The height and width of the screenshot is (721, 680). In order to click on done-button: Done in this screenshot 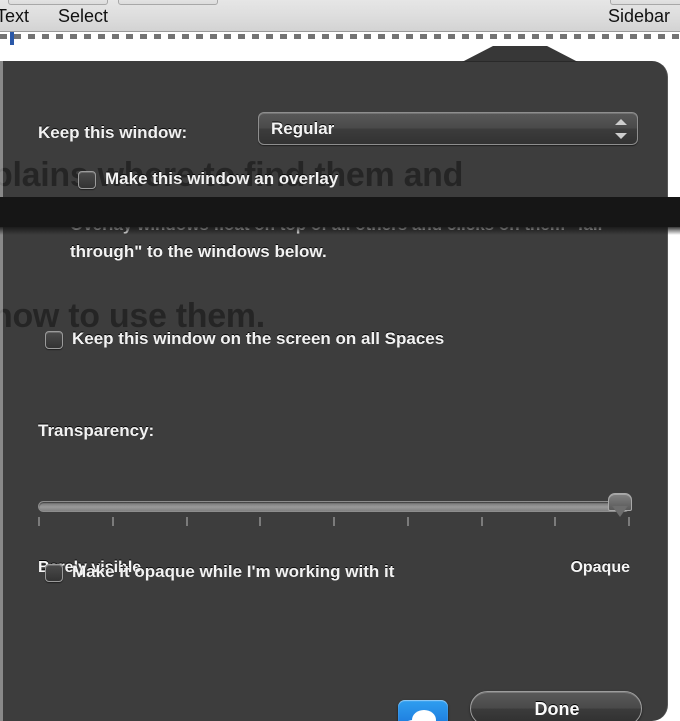, I will do `click(556, 706)`.